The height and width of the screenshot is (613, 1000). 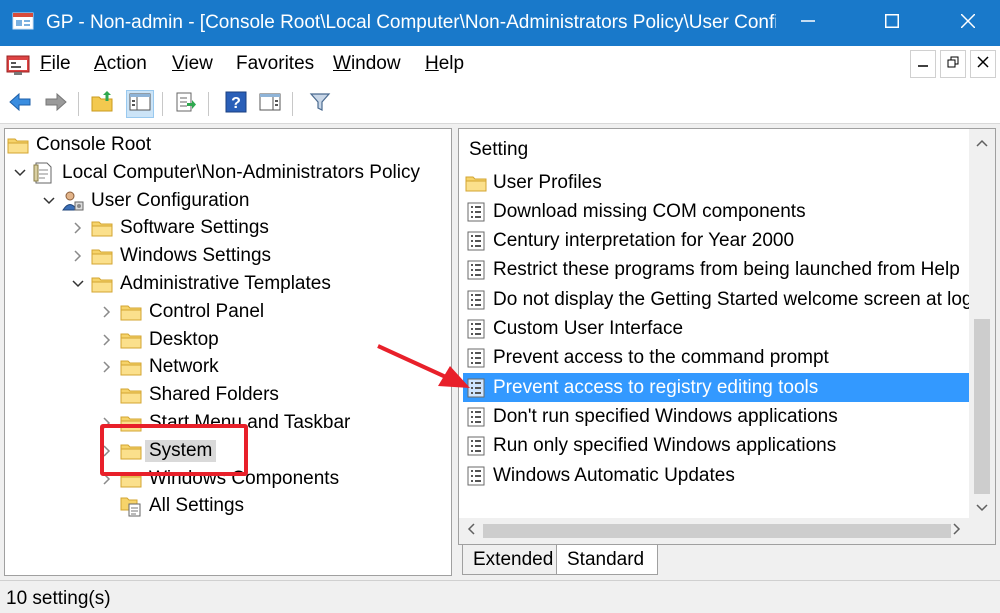 I want to click on tree-item-windows-settings: Windows Settings, so click(x=170, y=256).